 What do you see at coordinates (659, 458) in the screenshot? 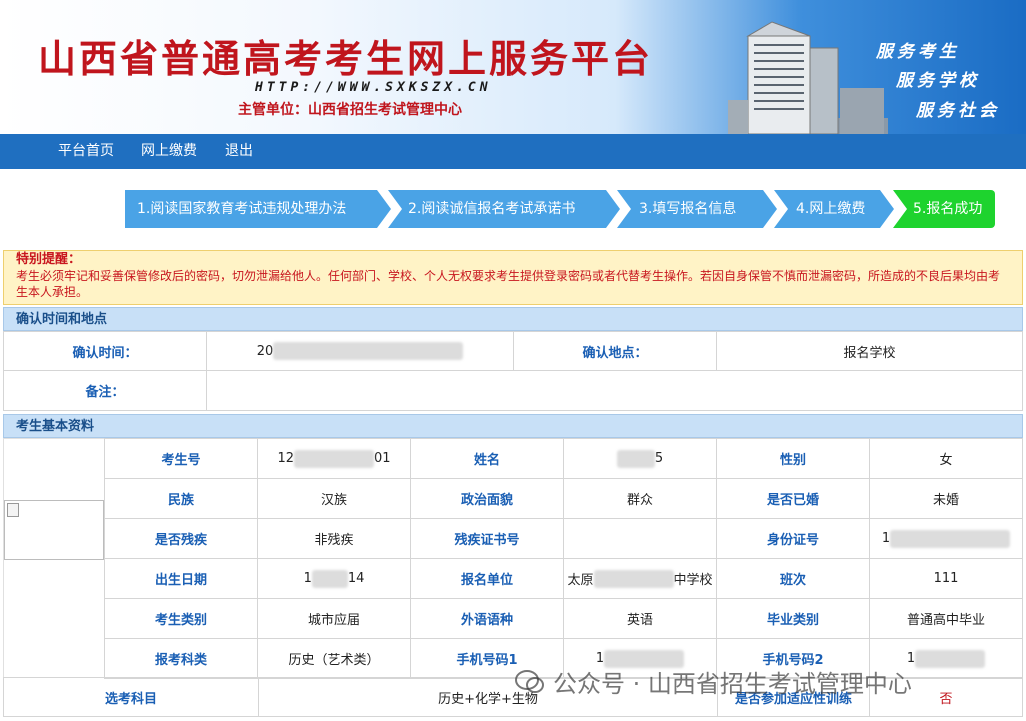
I see `field-value-text: 5` at bounding box center [659, 458].